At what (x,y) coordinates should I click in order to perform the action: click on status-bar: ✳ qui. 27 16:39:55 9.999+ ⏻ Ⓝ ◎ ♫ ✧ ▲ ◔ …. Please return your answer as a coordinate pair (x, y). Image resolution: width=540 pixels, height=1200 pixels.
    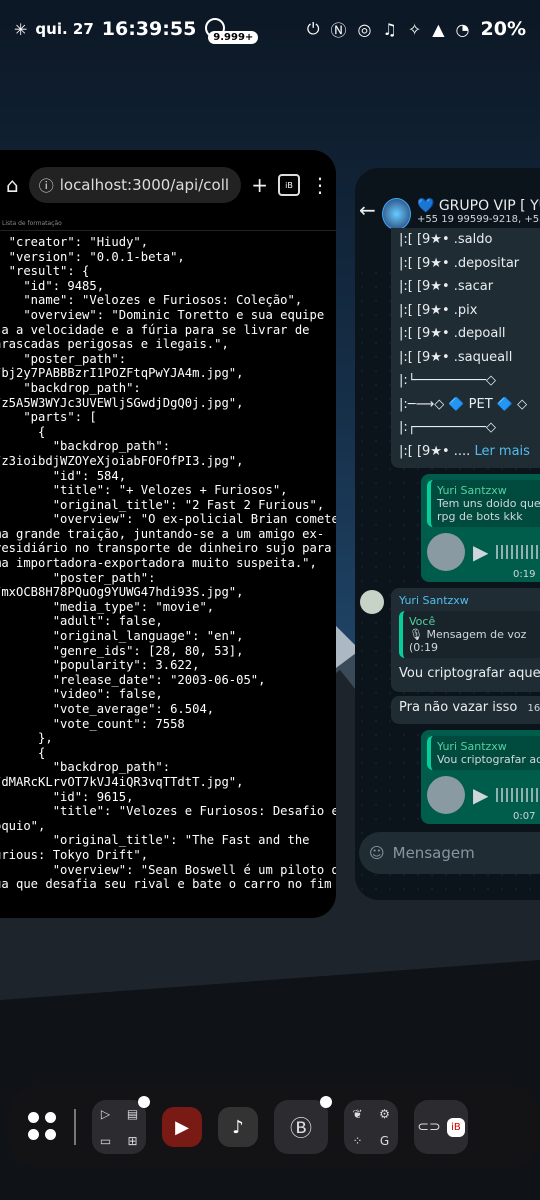
    Looking at the image, I should click on (270, 29).